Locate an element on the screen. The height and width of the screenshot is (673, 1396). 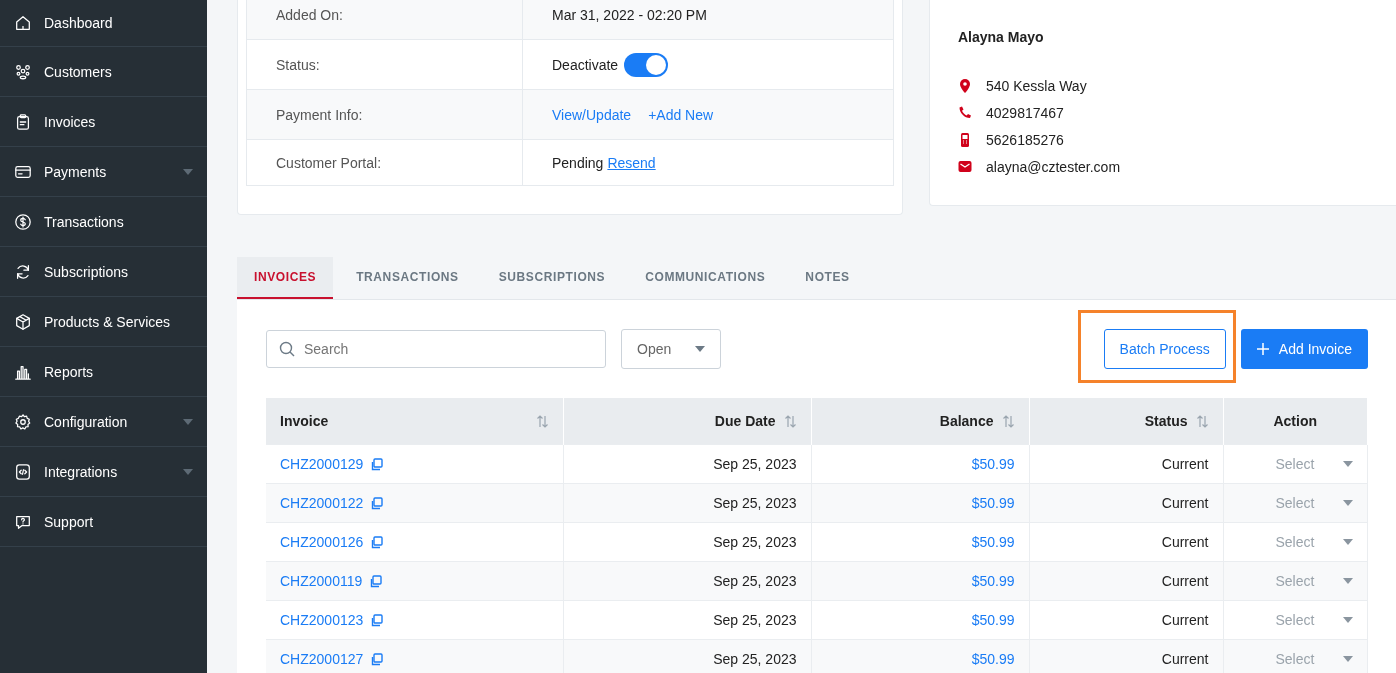
status-dropdown: Open is located at coordinates (671, 349).